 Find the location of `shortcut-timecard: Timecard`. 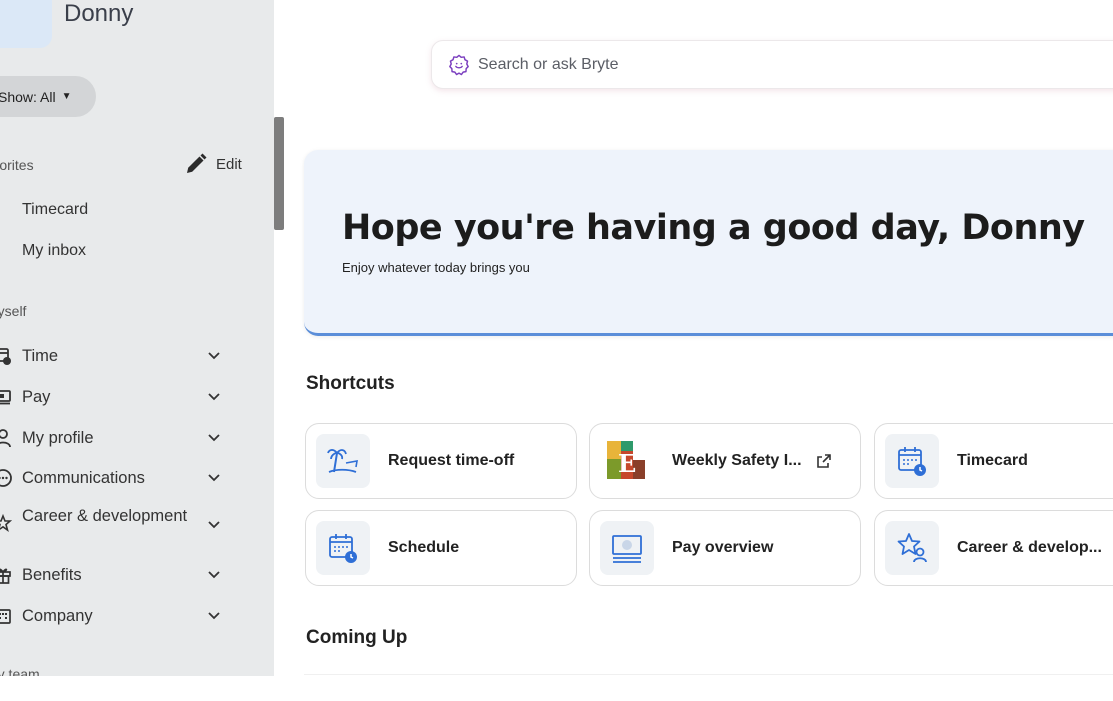

shortcut-timecard: Timecard is located at coordinates (993, 461).